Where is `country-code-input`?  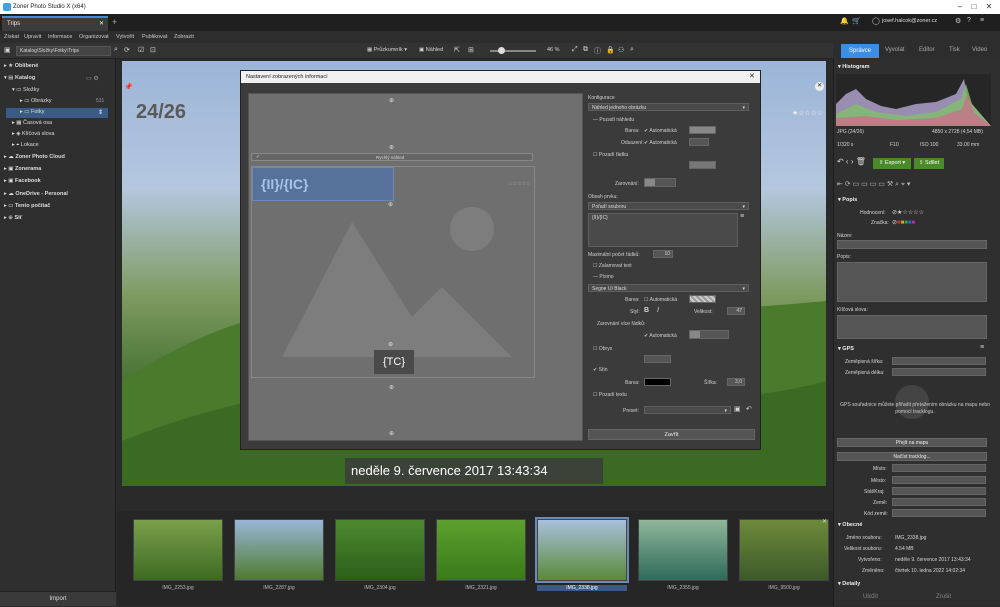
country-code-input is located at coordinates (939, 513).